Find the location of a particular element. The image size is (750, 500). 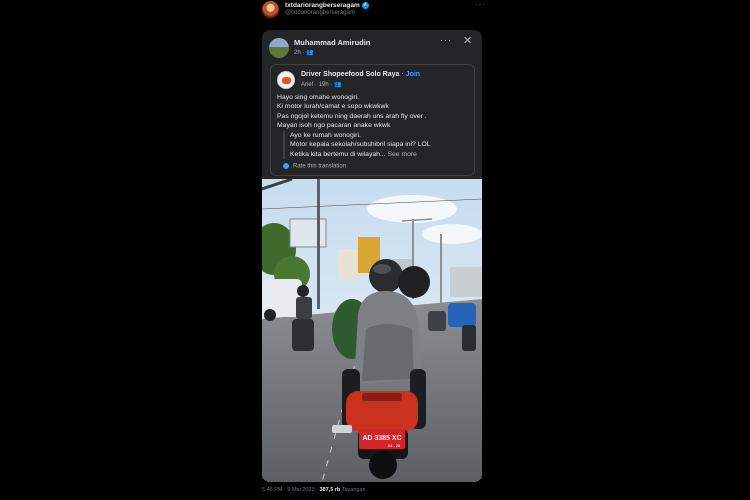

license-plate-expiry: 04 - 28 is located at coordinates (394, 445).